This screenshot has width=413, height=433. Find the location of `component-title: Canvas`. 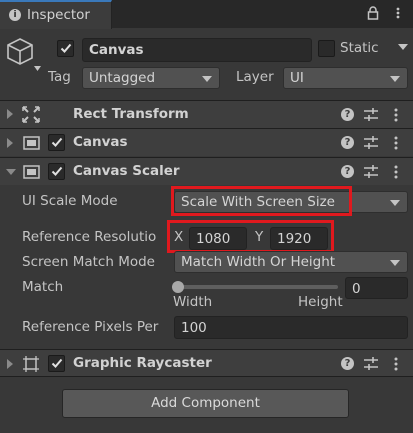

component-title: Canvas is located at coordinates (100, 142).